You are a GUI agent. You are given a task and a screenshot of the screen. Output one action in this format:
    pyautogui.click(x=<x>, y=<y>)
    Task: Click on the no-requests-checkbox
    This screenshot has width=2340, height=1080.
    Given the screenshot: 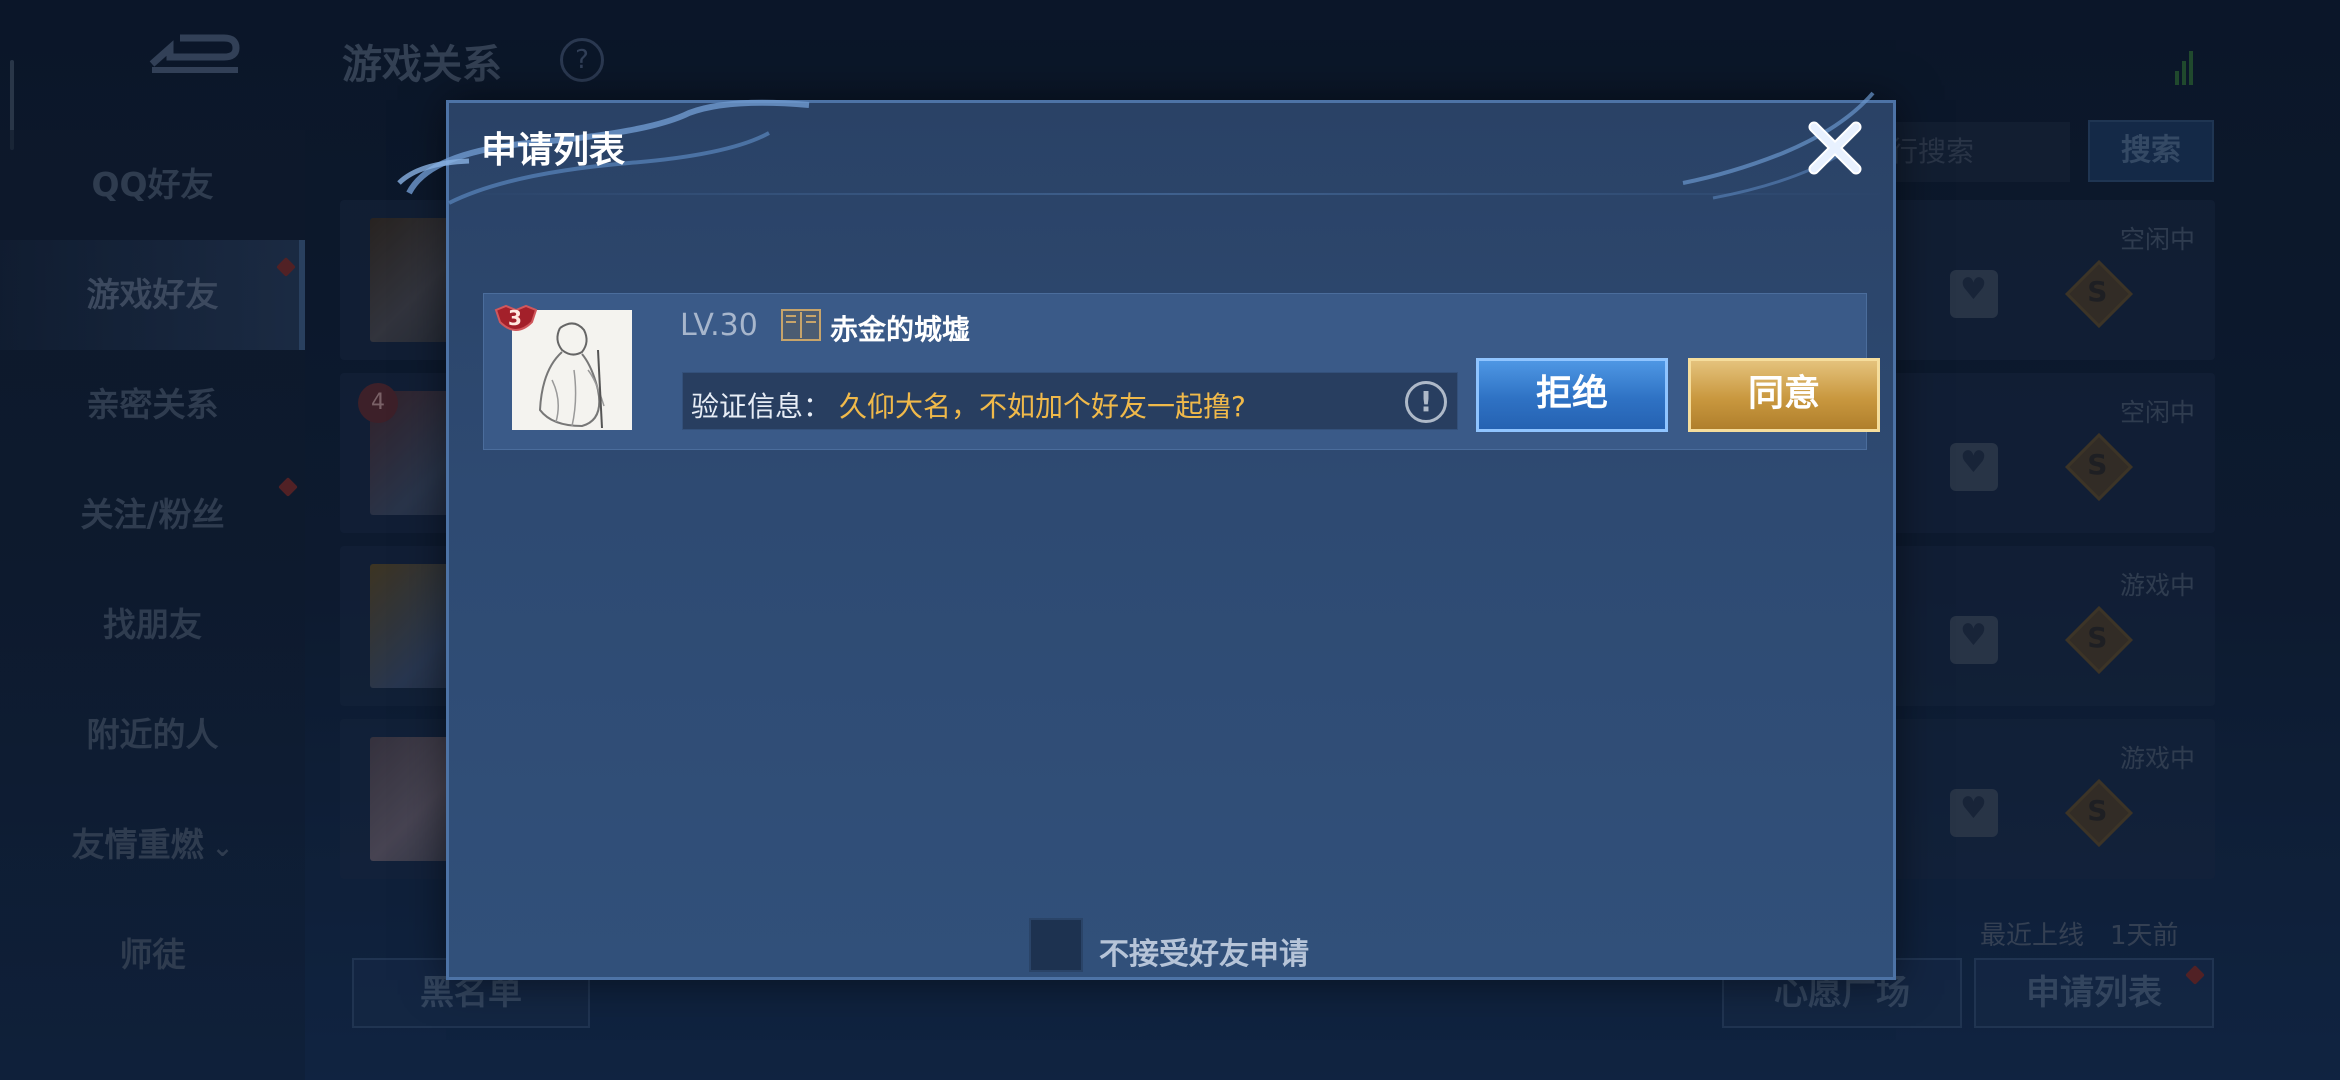 What is the action you would take?
    pyautogui.click(x=1056, y=945)
    